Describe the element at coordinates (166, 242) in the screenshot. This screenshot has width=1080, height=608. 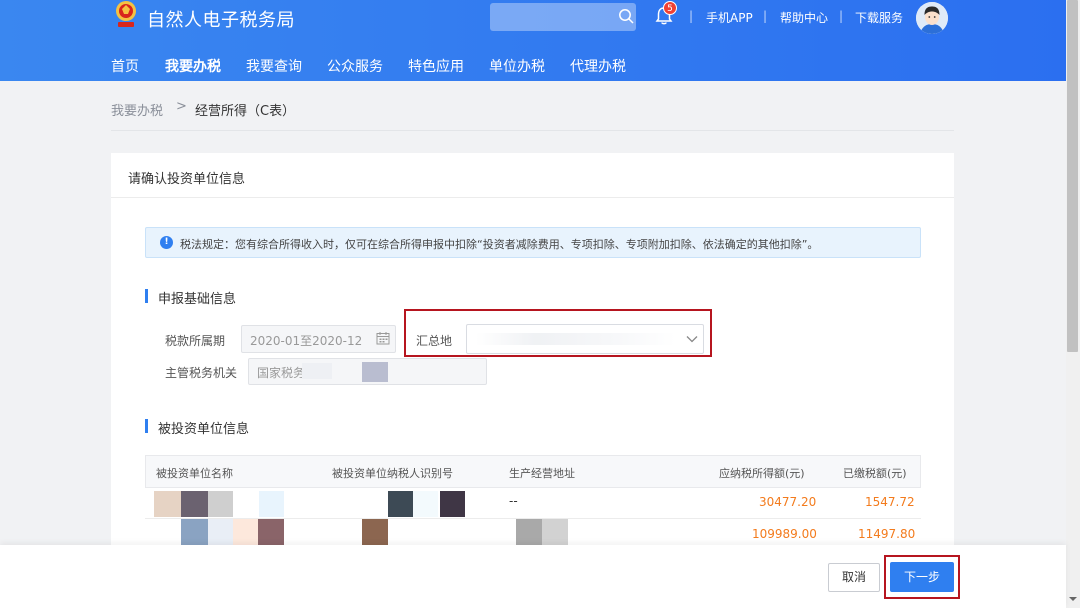
I see `info-icon: !` at that location.